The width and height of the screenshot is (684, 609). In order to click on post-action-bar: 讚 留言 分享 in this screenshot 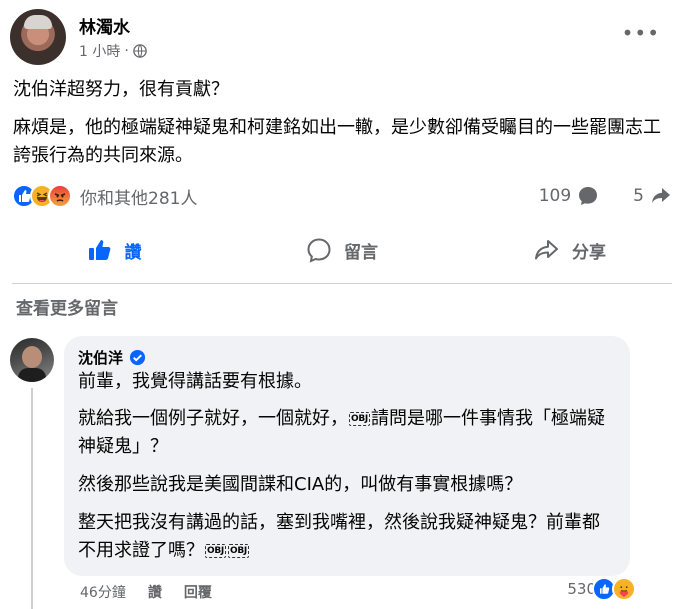, I will do `click(342, 250)`.